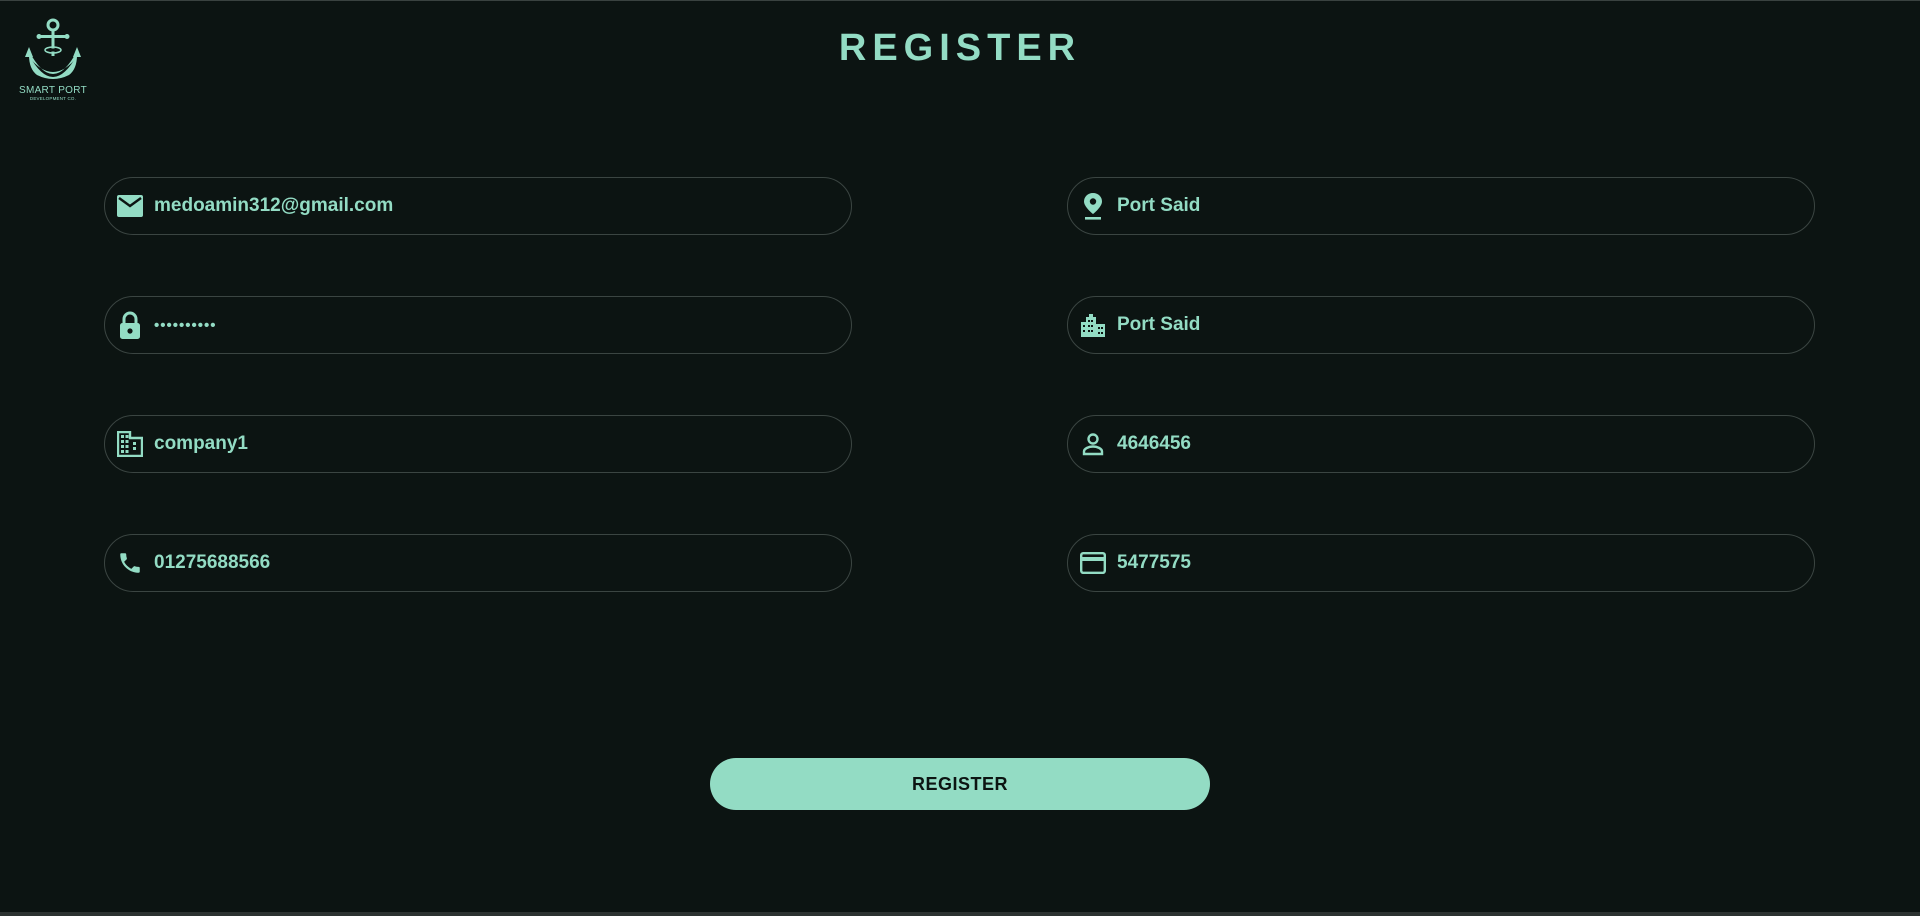  Describe the element at coordinates (478, 325) in the screenshot. I see `password-field: ••••••••••` at that location.